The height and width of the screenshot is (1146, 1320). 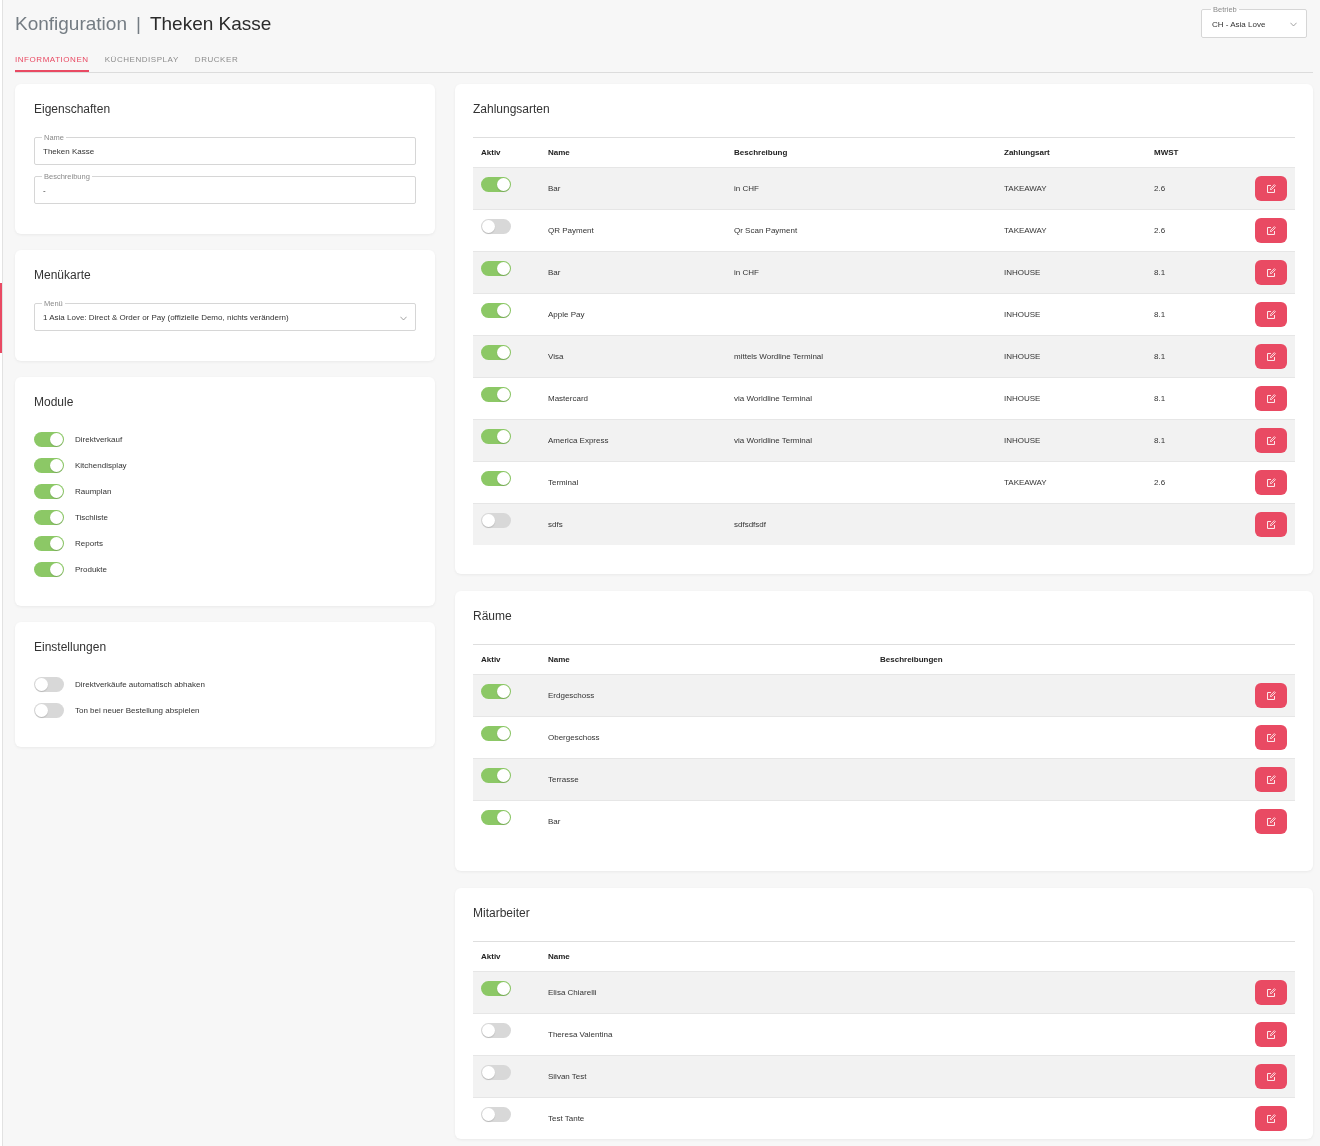 I want to click on table-cell: sdfsdfsdf, so click(x=750, y=524).